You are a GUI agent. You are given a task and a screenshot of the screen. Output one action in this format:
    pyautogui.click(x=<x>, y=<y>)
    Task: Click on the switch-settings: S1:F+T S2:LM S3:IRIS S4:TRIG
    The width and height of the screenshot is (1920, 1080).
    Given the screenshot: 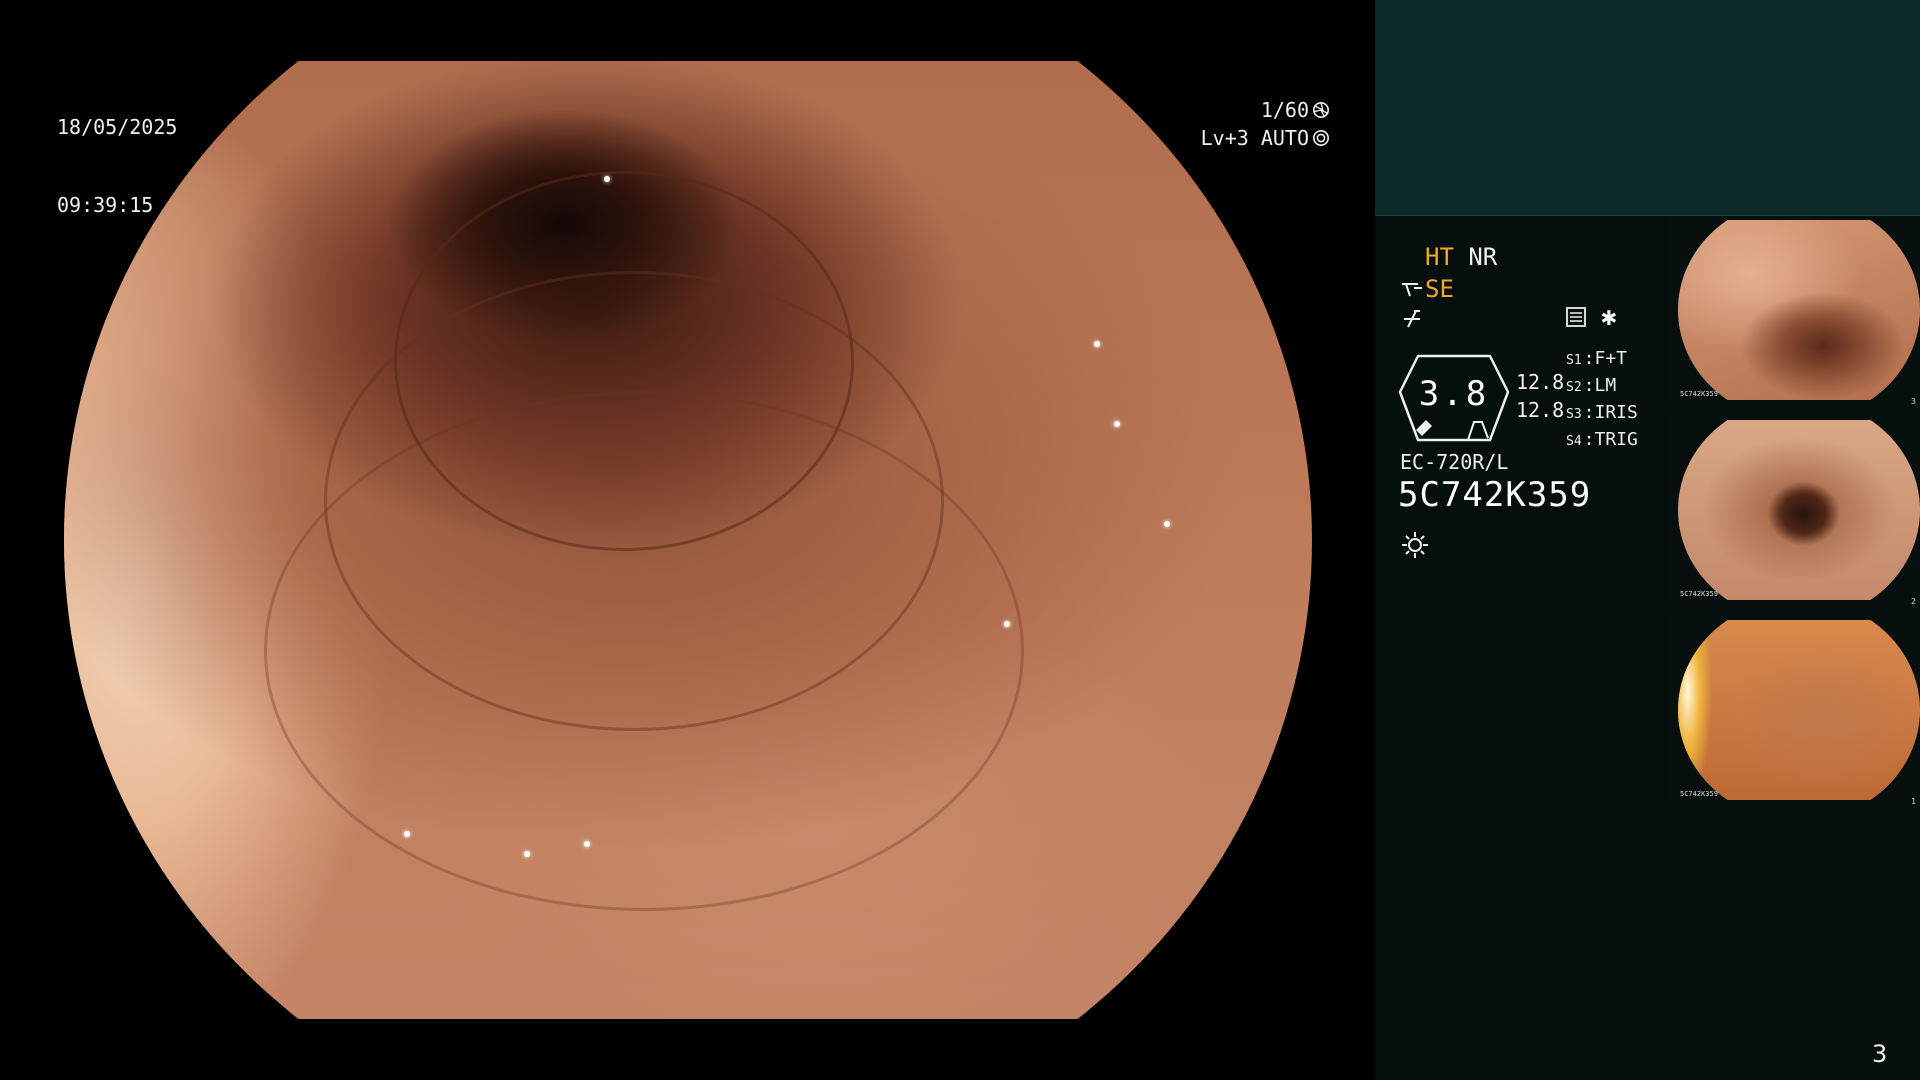 What is the action you would take?
    pyautogui.click(x=1602, y=400)
    